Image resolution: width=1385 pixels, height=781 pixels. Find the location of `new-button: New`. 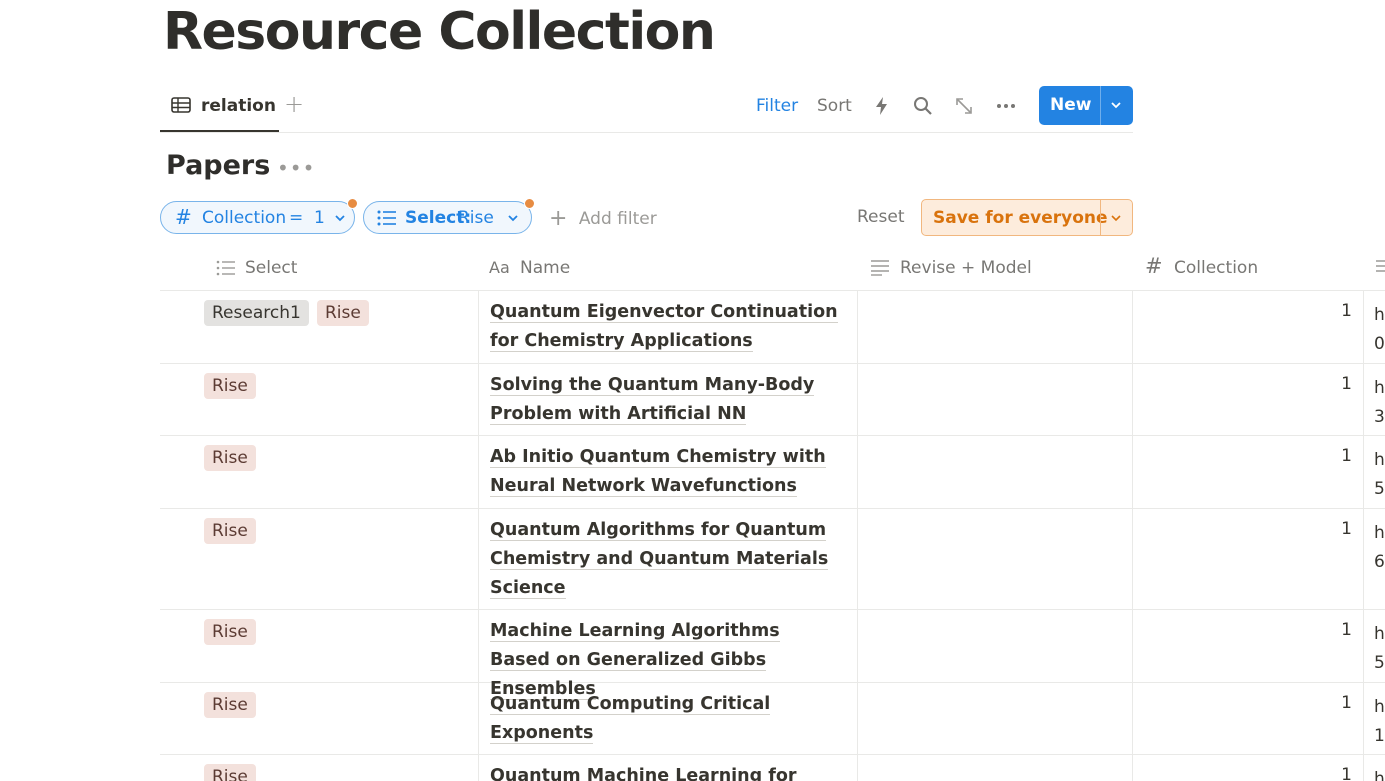

new-button: New is located at coordinates (1086, 105).